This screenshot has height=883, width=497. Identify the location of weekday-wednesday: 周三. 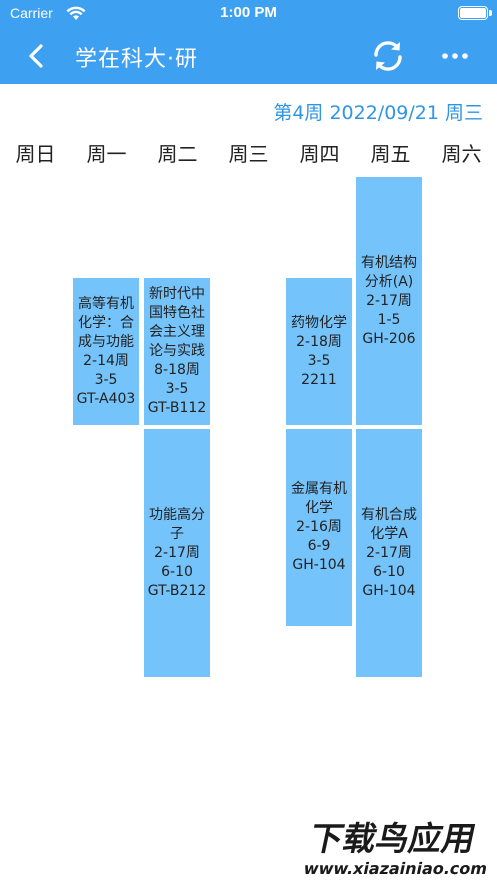
(248, 154).